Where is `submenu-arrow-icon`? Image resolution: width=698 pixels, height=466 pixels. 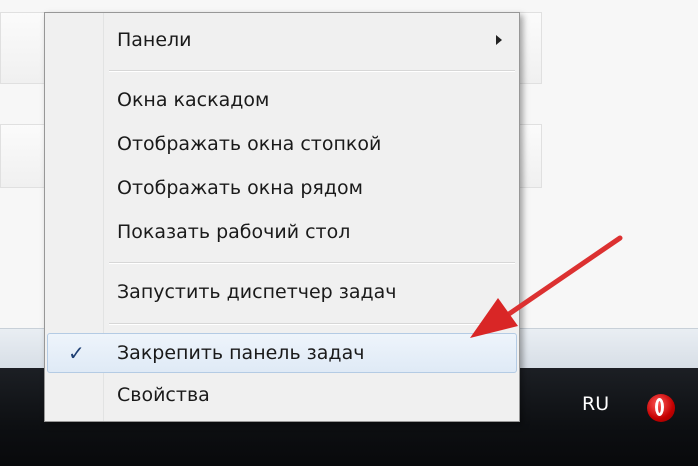 submenu-arrow-icon is located at coordinates (499, 40).